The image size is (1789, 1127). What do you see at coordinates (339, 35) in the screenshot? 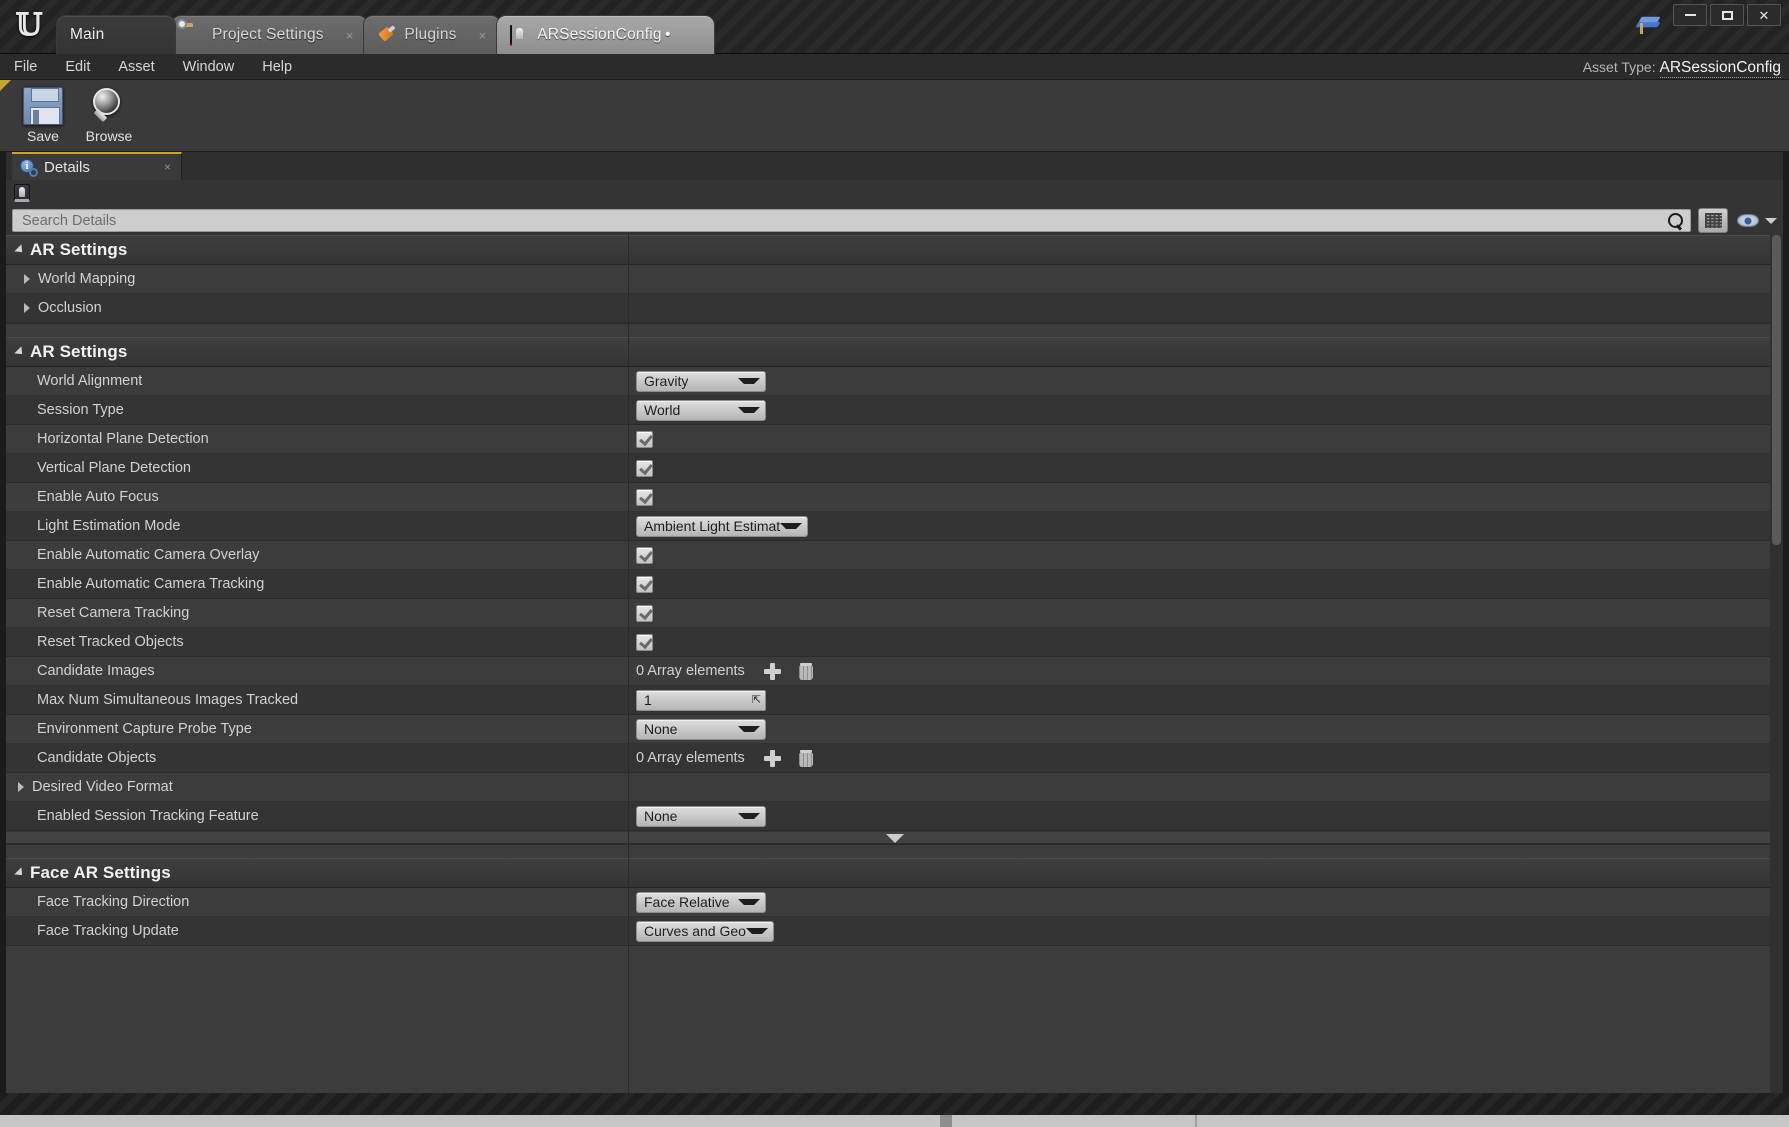
I see `window-tab-project-settings-close-icon: ×` at bounding box center [339, 35].